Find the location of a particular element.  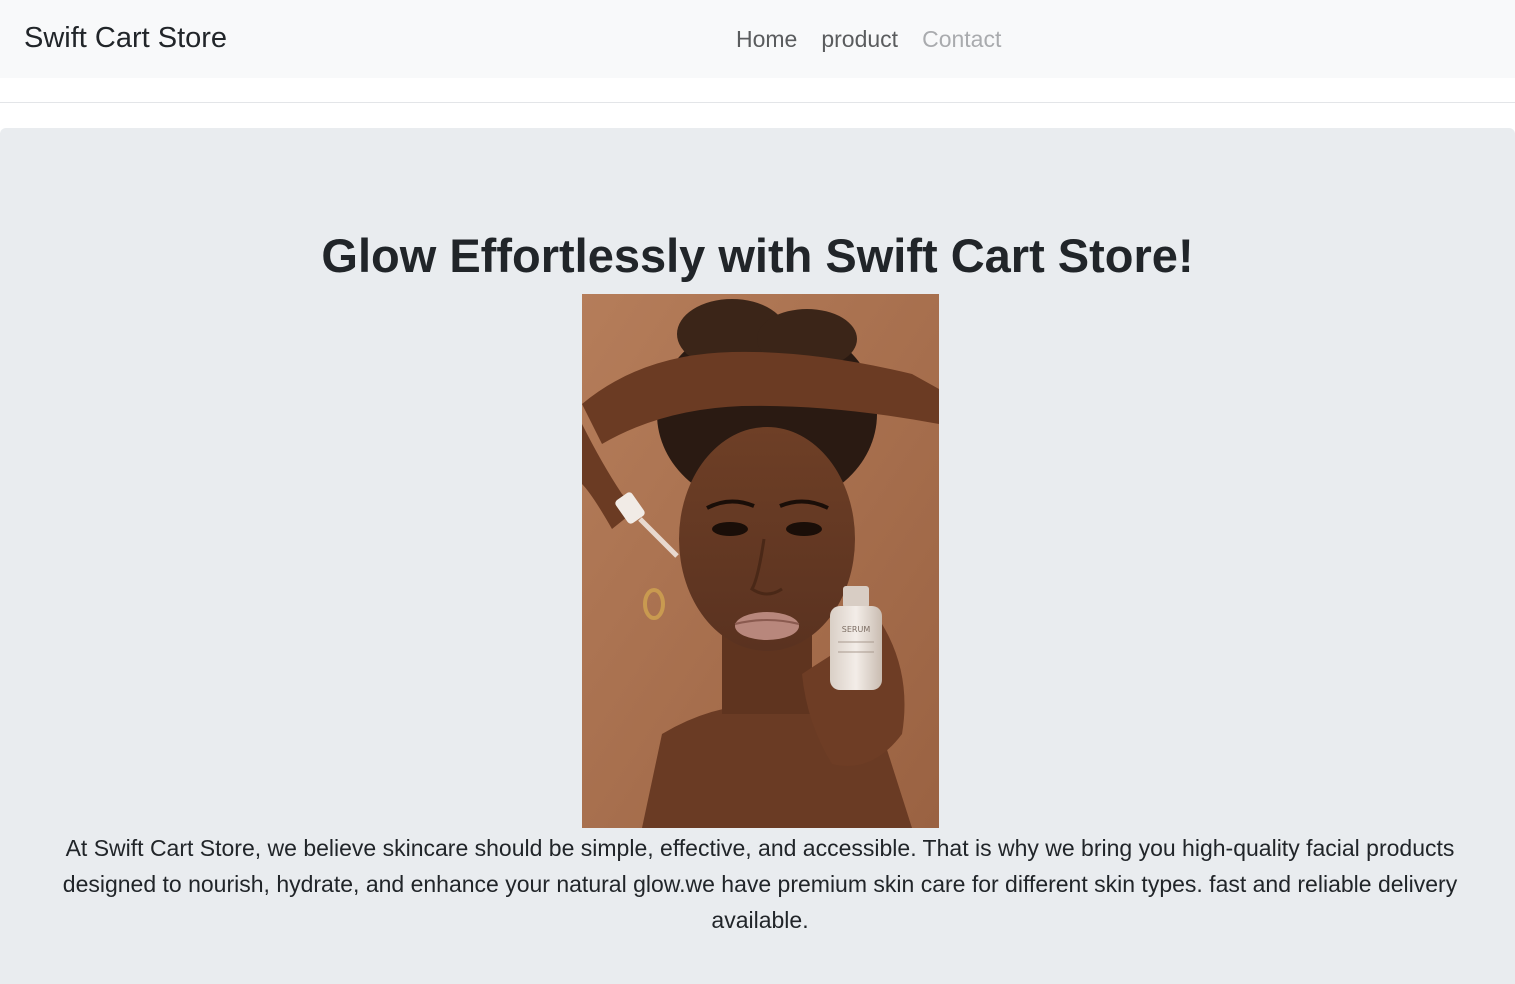

navbar: Swift Cart Store Home product Contact is located at coordinates (757, 39).